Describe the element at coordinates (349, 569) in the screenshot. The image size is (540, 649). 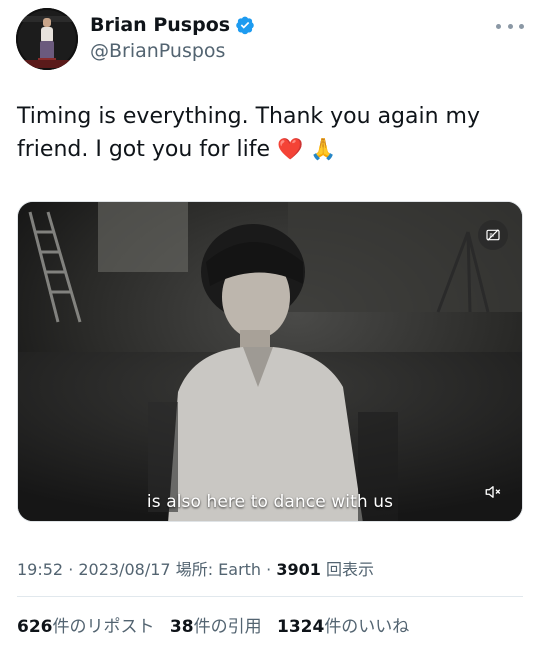
I see `views-label: 回表示` at that location.